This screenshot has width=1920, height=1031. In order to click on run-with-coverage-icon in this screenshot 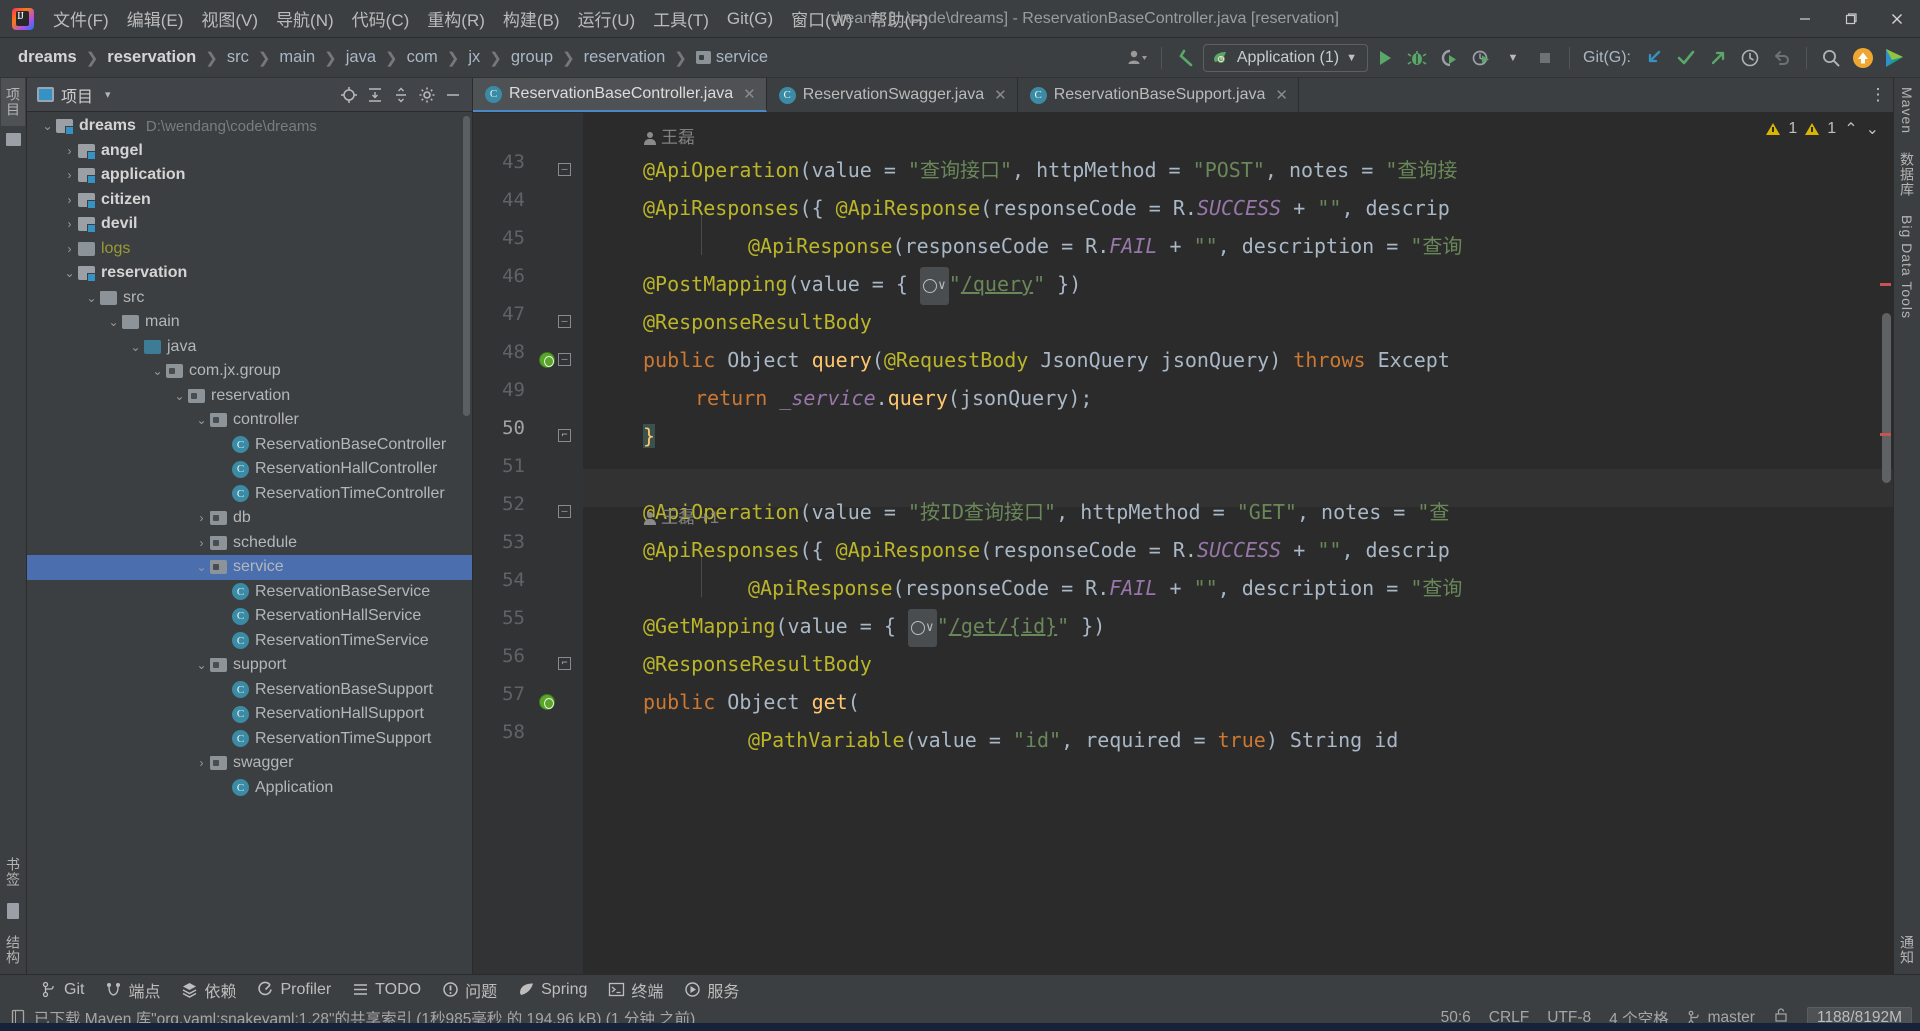, I will do `click(1449, 58)`.